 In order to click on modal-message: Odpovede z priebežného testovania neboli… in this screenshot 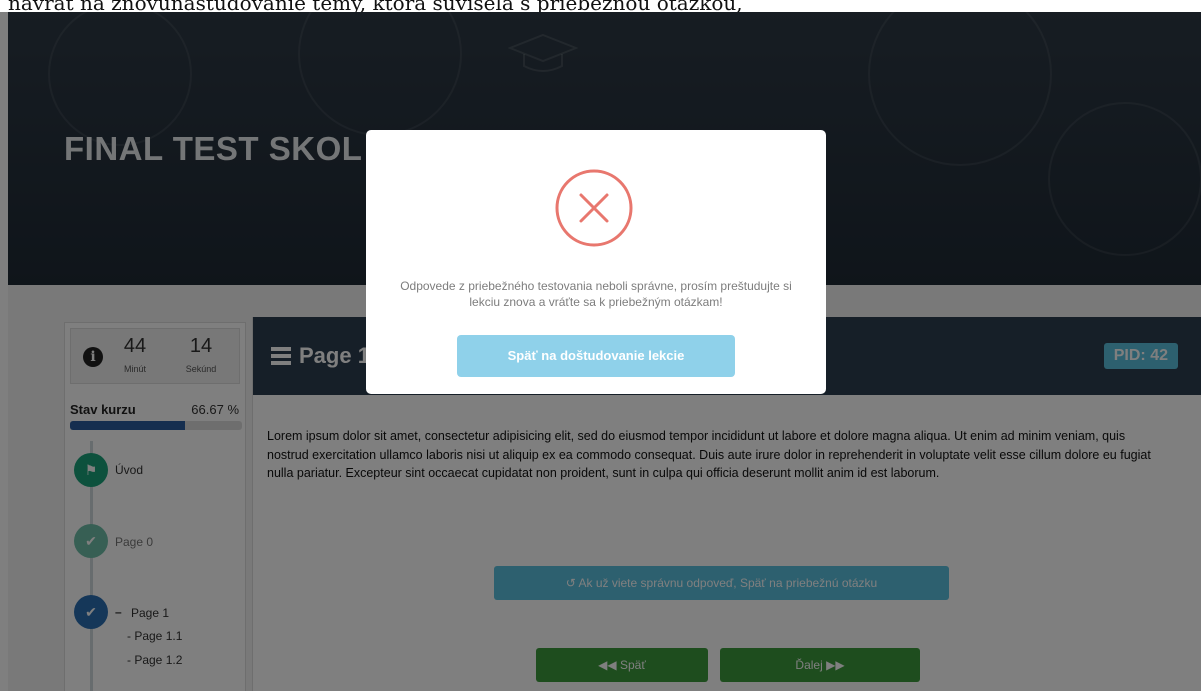, I will do `click(596, 294)`.